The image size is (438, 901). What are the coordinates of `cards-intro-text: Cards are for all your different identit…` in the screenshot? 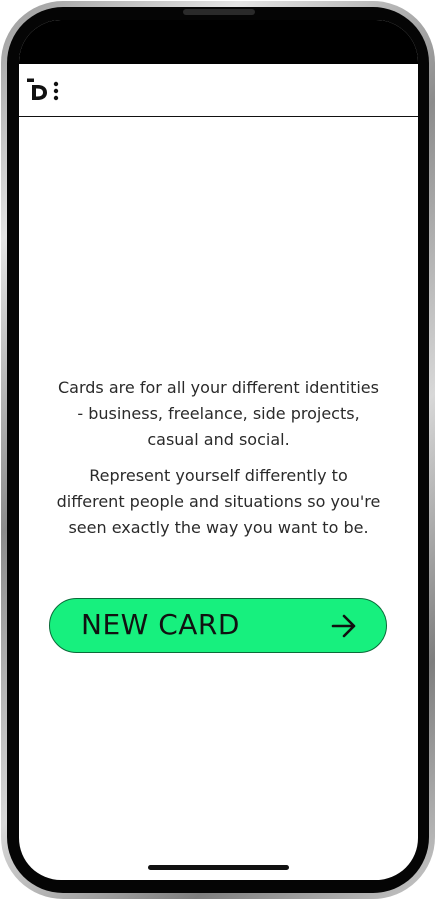 It's located at (218, 413).